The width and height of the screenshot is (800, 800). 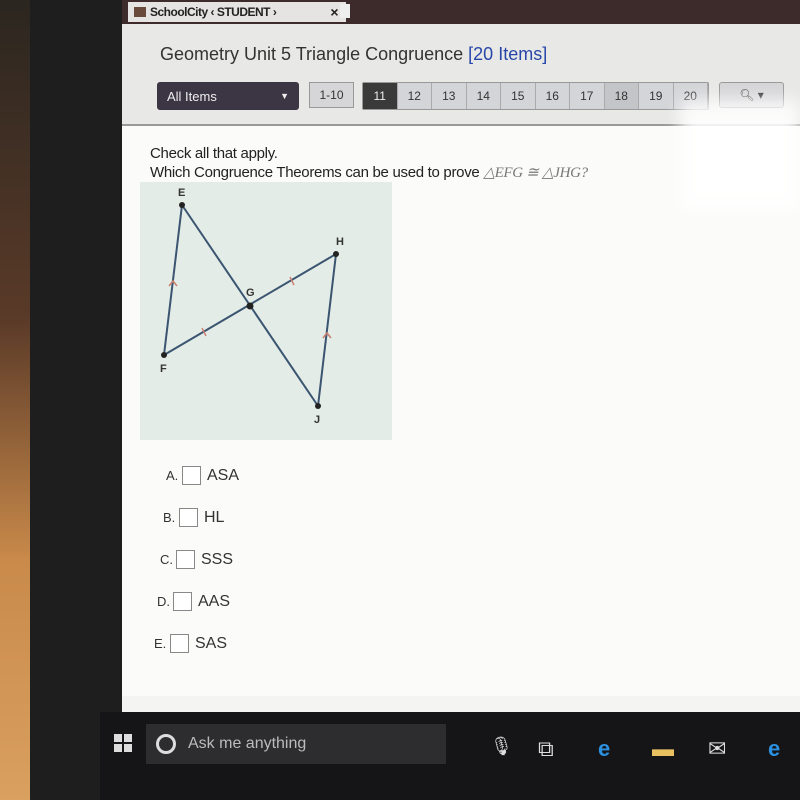 What do you see at coordinates (340, 242) in the screenshot?
I see `label-h: H` at bounding box center [340, 242].